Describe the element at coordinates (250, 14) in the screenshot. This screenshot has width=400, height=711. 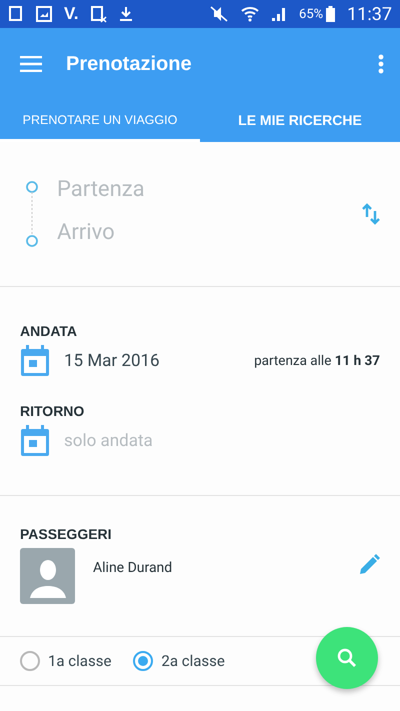
I see `wifi-icon` at that location.